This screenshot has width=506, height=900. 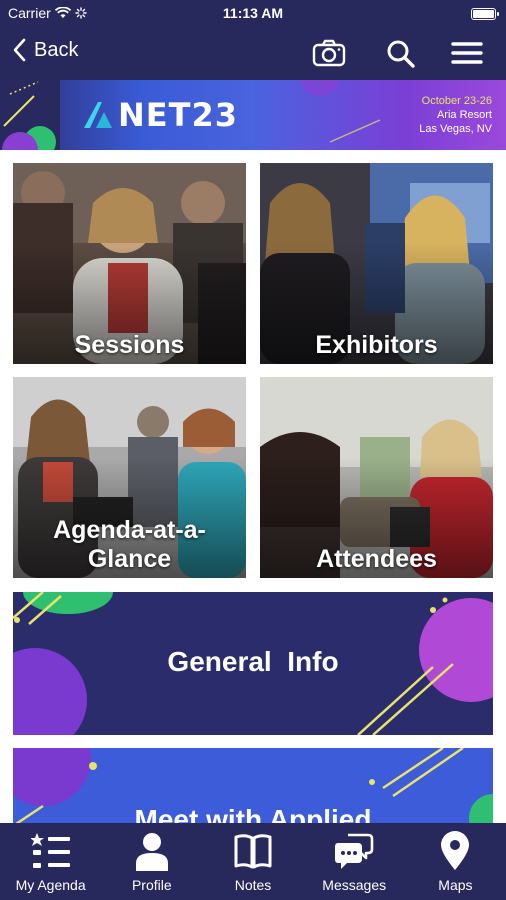 I want to click on tile-label: Attendees, so click(x=376, y=559).